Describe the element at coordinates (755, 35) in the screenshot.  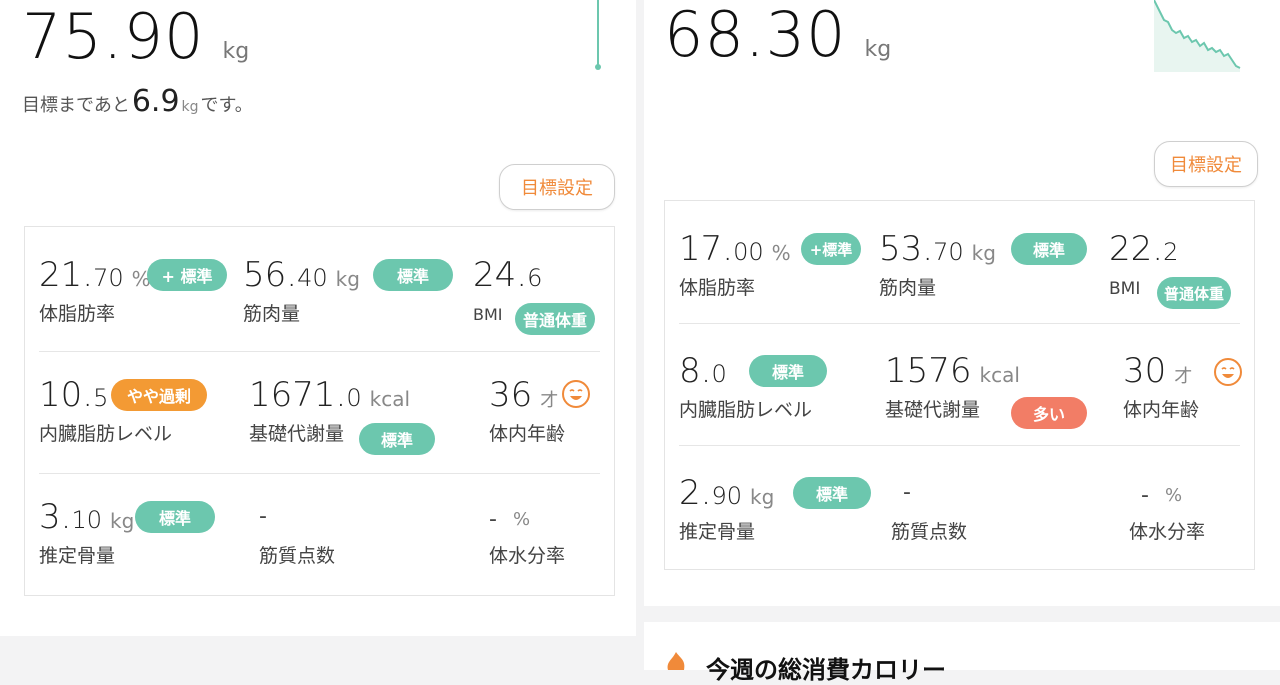
I see `weight-value: 68.30` at that location.